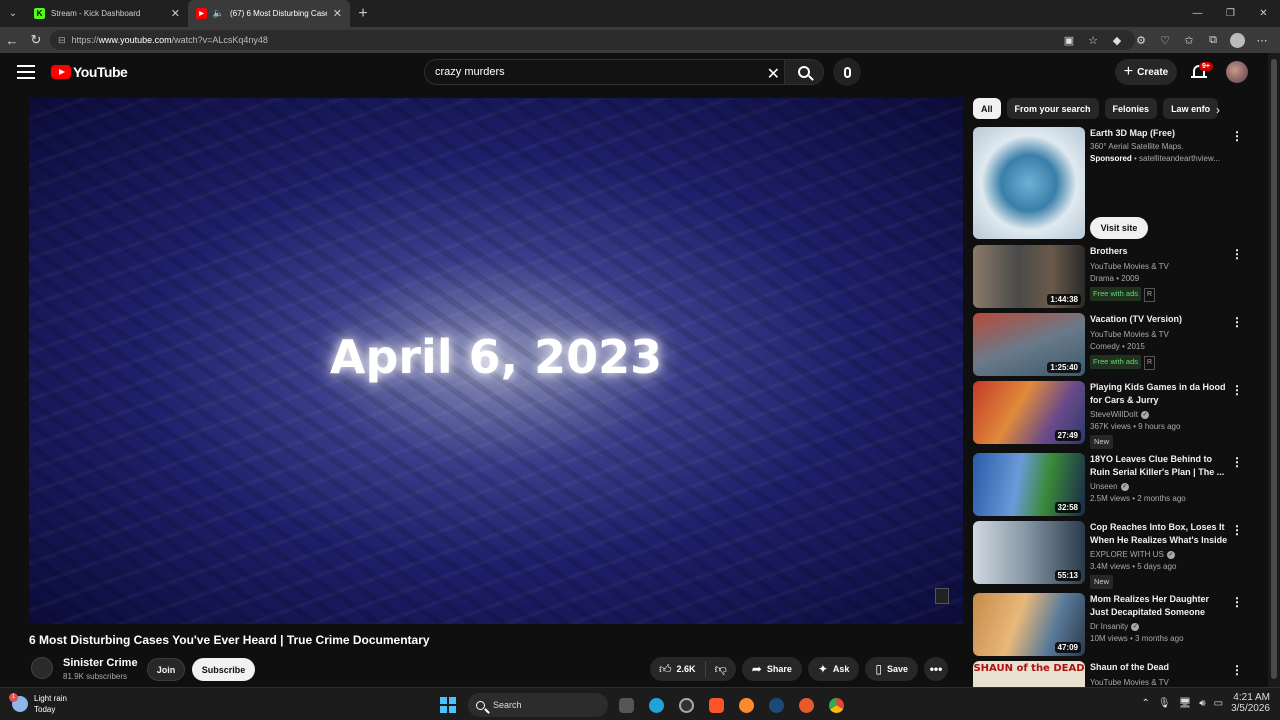  I want to click on like-button: 👍︎ 2.6K, so click(678, 669).